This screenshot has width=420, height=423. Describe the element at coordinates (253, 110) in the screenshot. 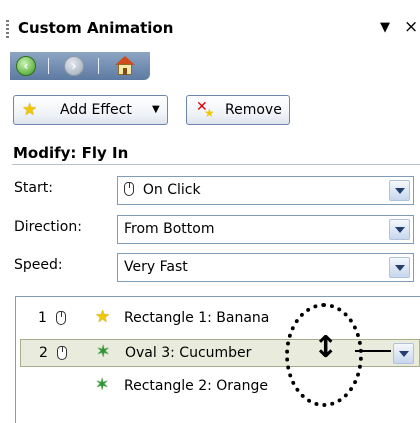

I see `remove-label: Remove` at that location.